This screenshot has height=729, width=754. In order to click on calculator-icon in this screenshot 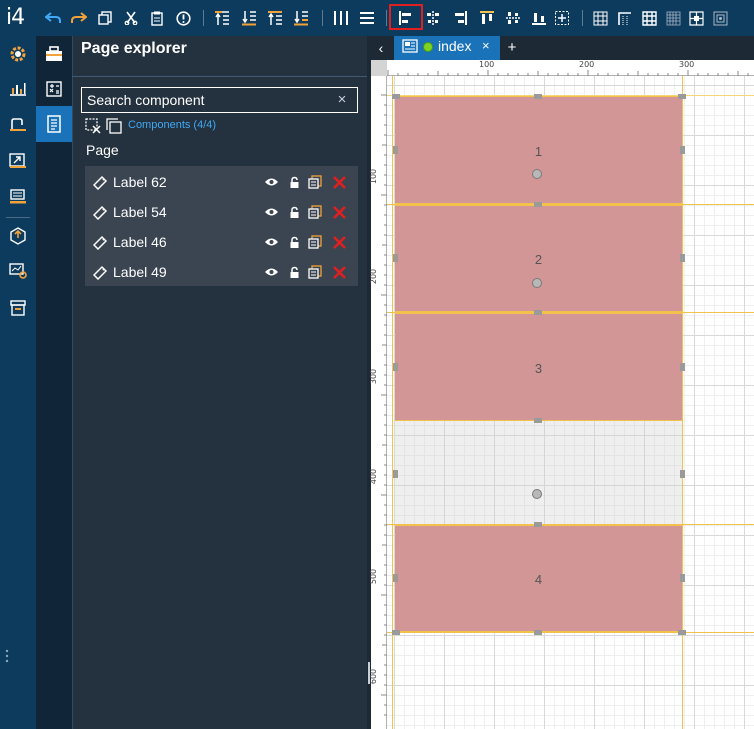, I will do `click(54, 89)`.